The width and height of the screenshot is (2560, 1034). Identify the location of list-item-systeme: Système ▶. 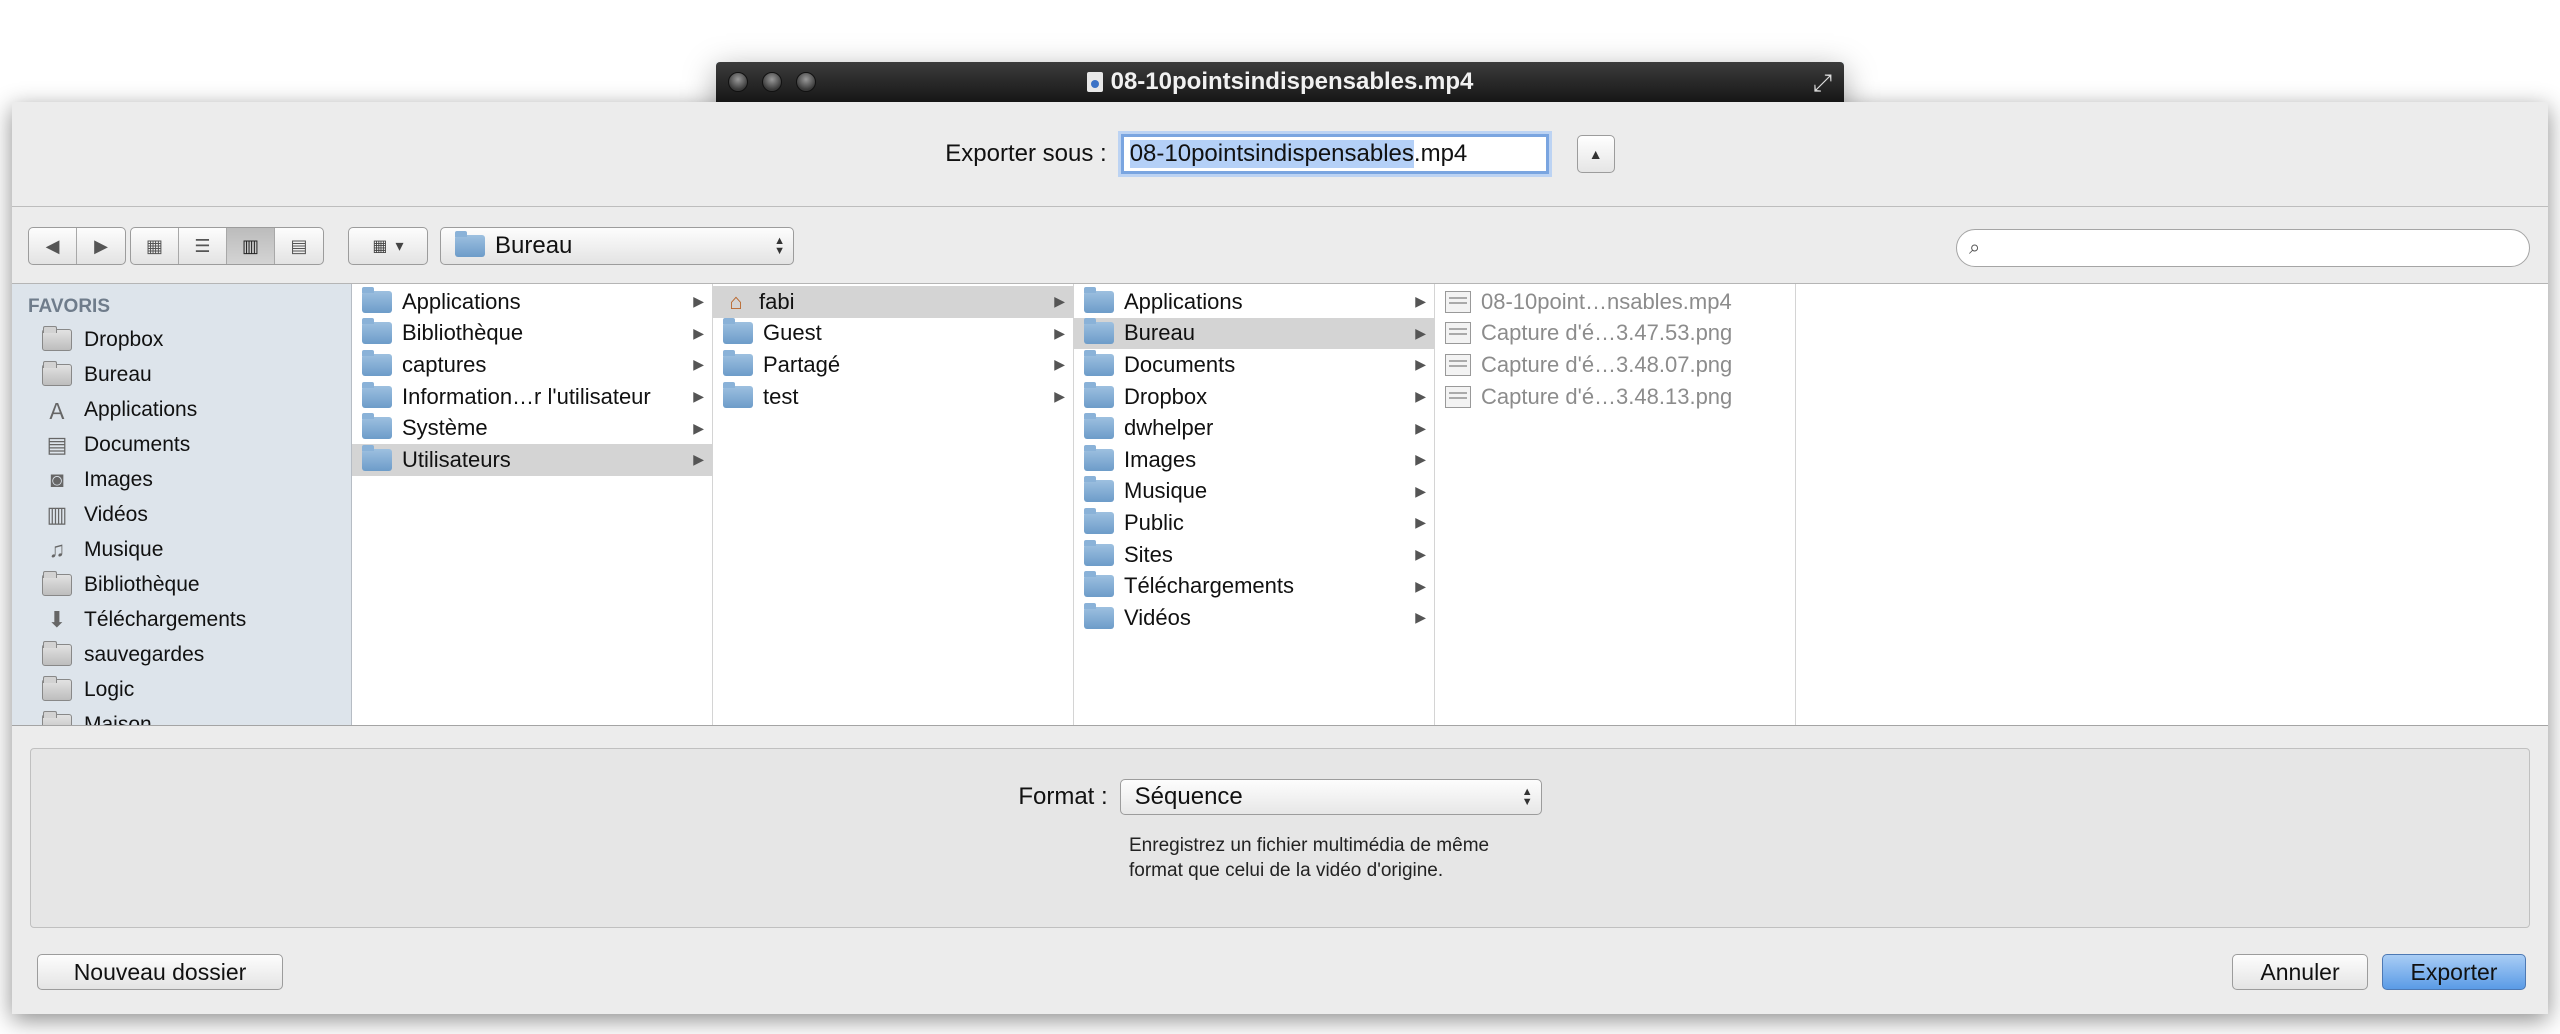
(532, 428).